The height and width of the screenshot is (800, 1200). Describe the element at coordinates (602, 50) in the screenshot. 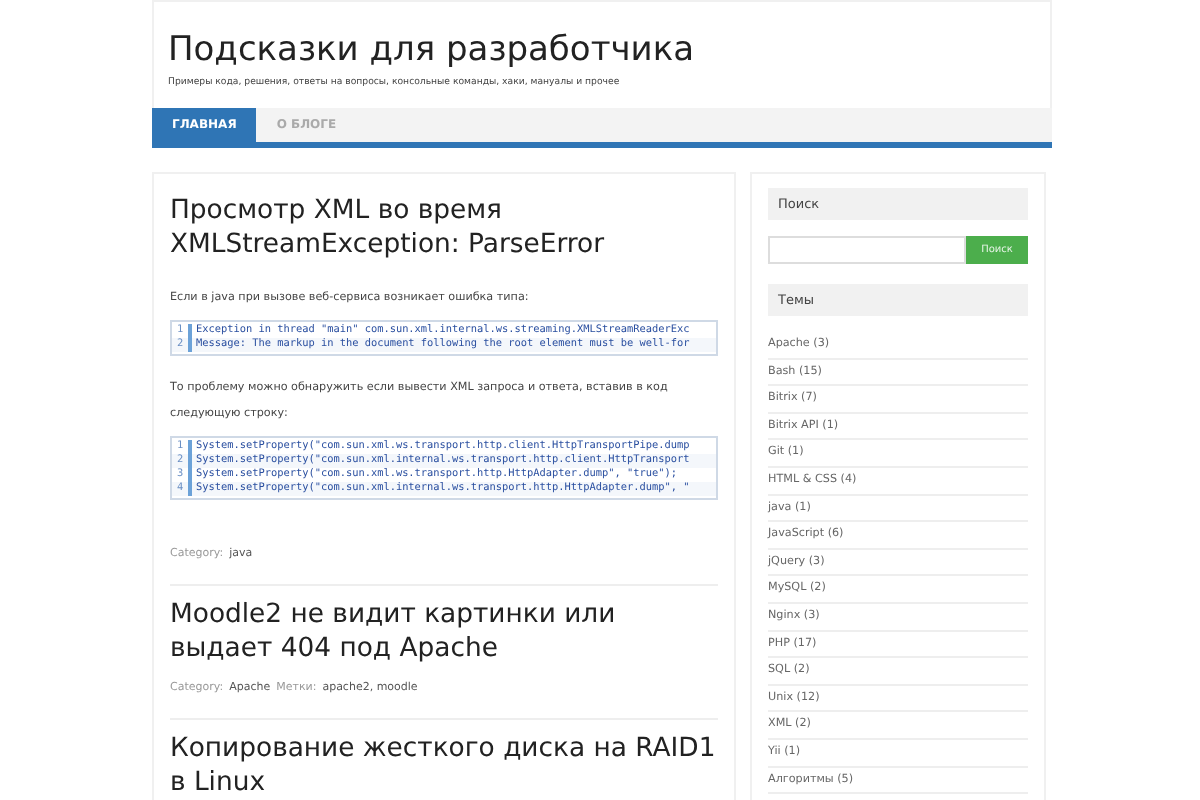

I see `site-title: Подсказки для разработчика` at that location.